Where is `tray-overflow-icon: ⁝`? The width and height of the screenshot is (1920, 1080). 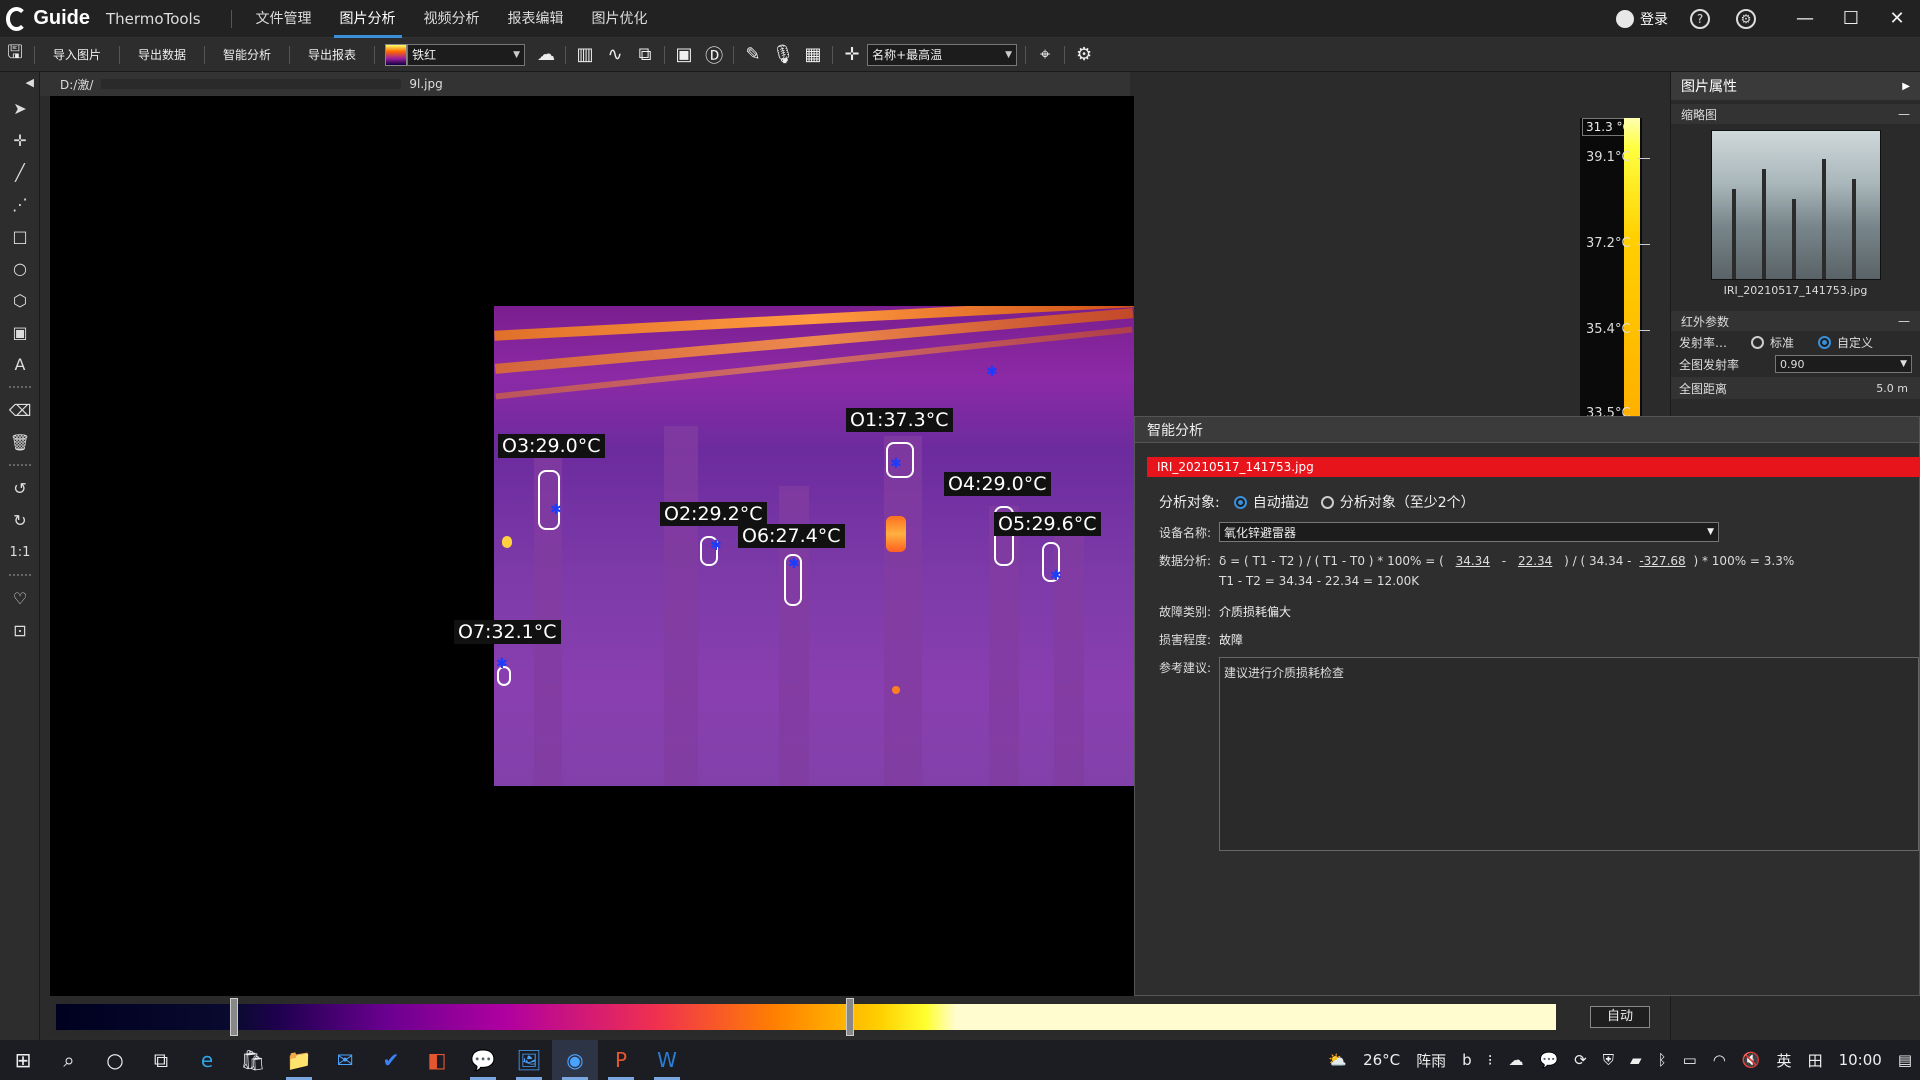
tray-overflow-icon: ⁝ is located at coordinates (1490, 1060).